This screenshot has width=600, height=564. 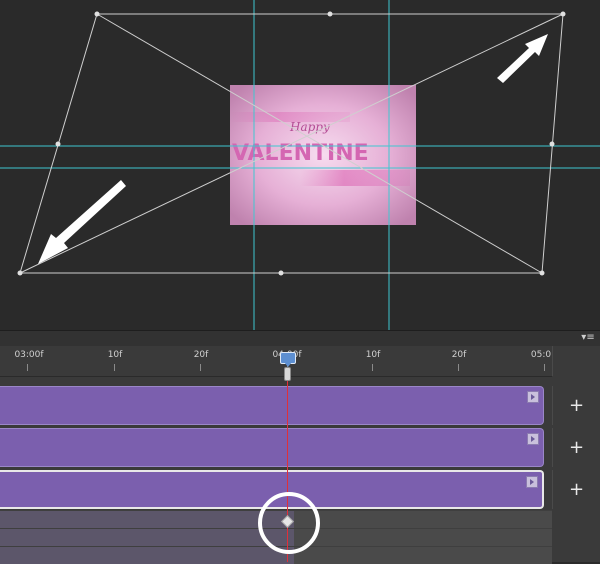 I want to click on handle-middle-right, so click(x=552, y=144).